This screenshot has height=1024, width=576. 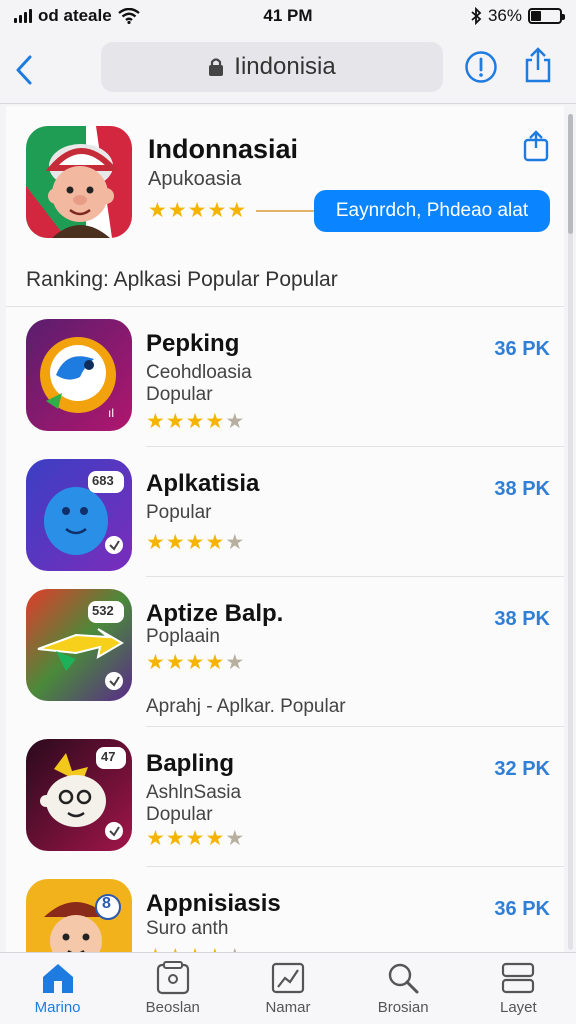 What do you see at coordinates (108, 756) in the screenshot?
I see `app-badge: 47` at bounding box center [108, 756].